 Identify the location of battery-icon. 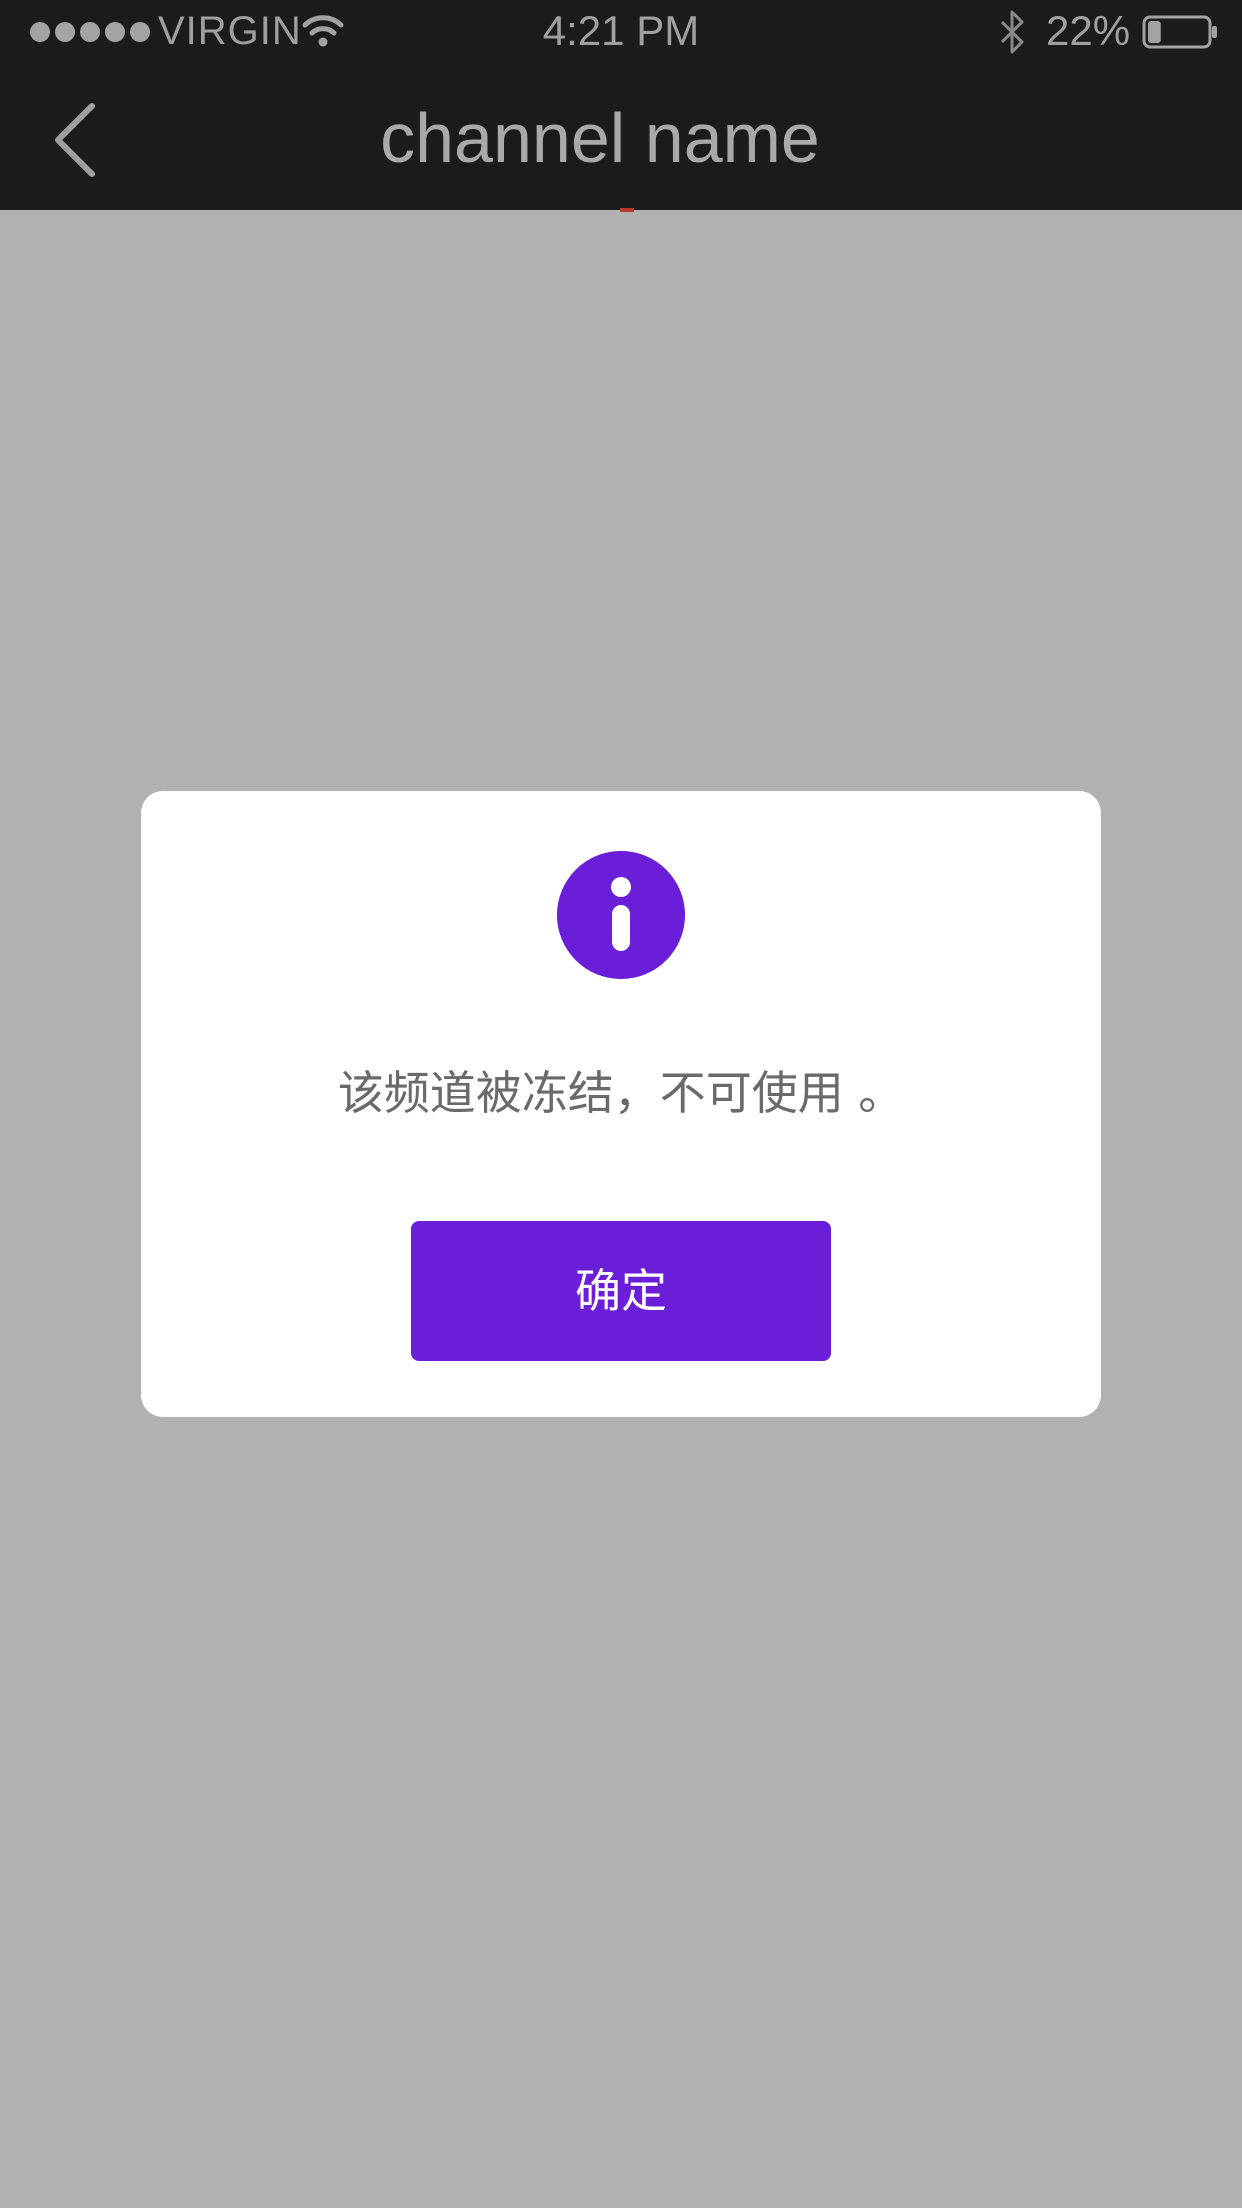
(1179, 32).